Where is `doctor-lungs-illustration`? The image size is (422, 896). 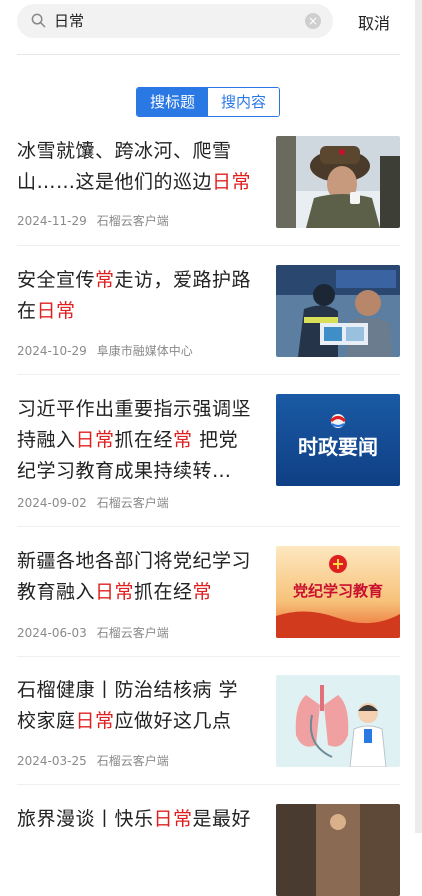
doctor-lungs-illustration is located at coordinates (338, 721).